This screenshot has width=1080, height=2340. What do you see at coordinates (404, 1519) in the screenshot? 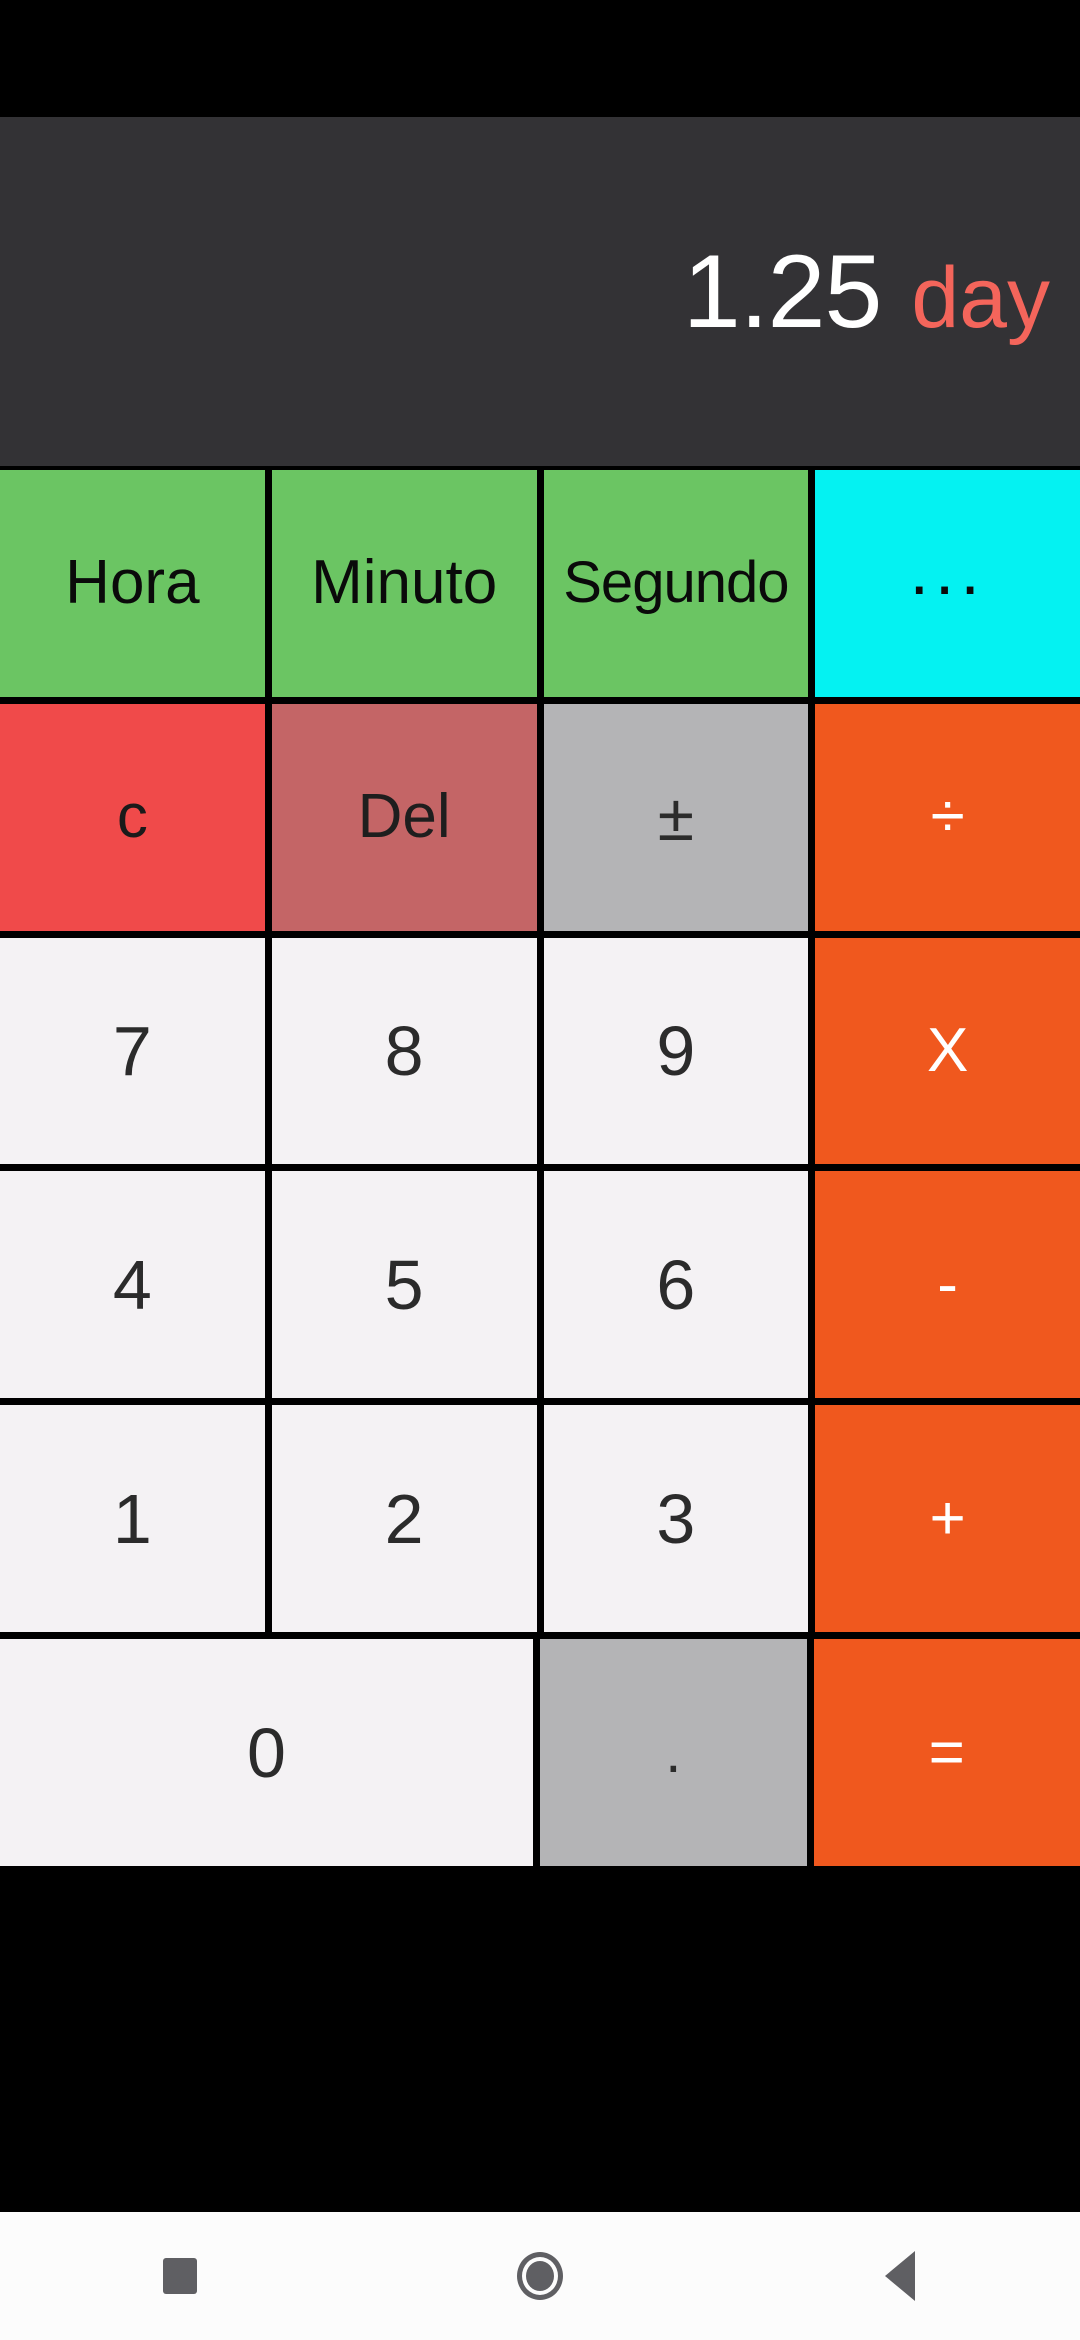
I see `digit-2-button: 2` at bounding box center [404, 1519].